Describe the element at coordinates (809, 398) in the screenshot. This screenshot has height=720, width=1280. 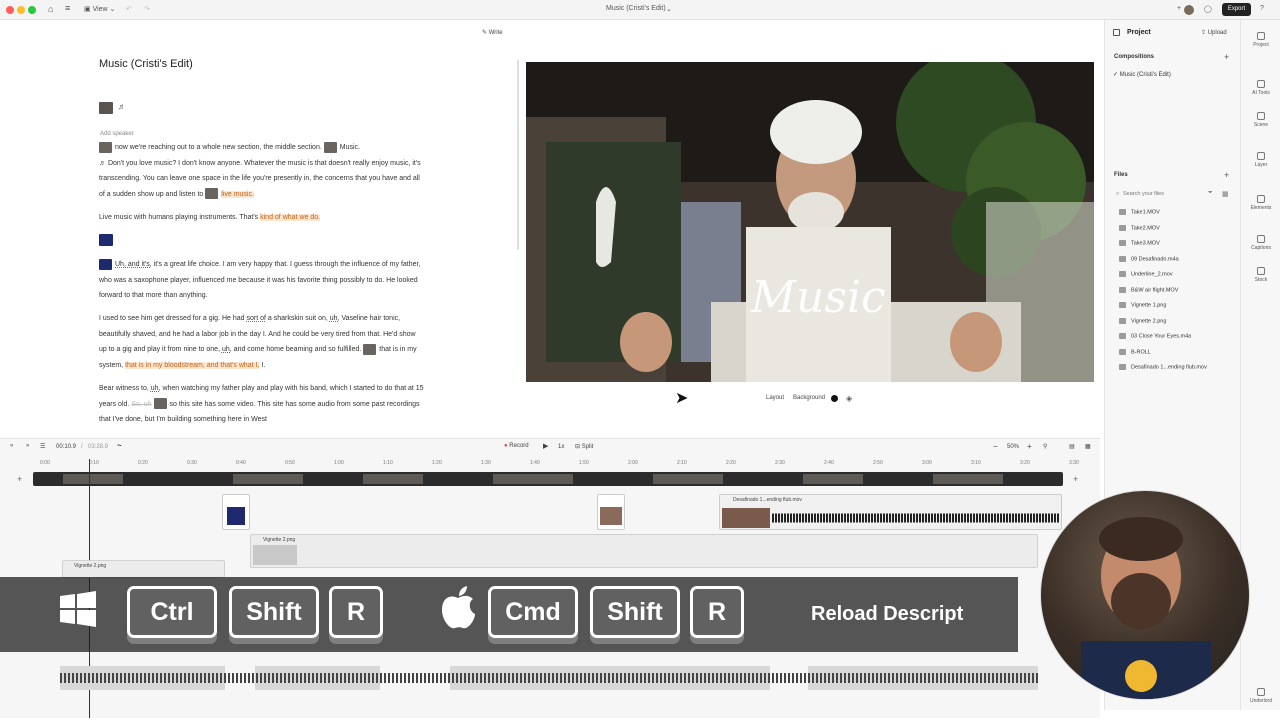
I see `background-button: Background` at that location.